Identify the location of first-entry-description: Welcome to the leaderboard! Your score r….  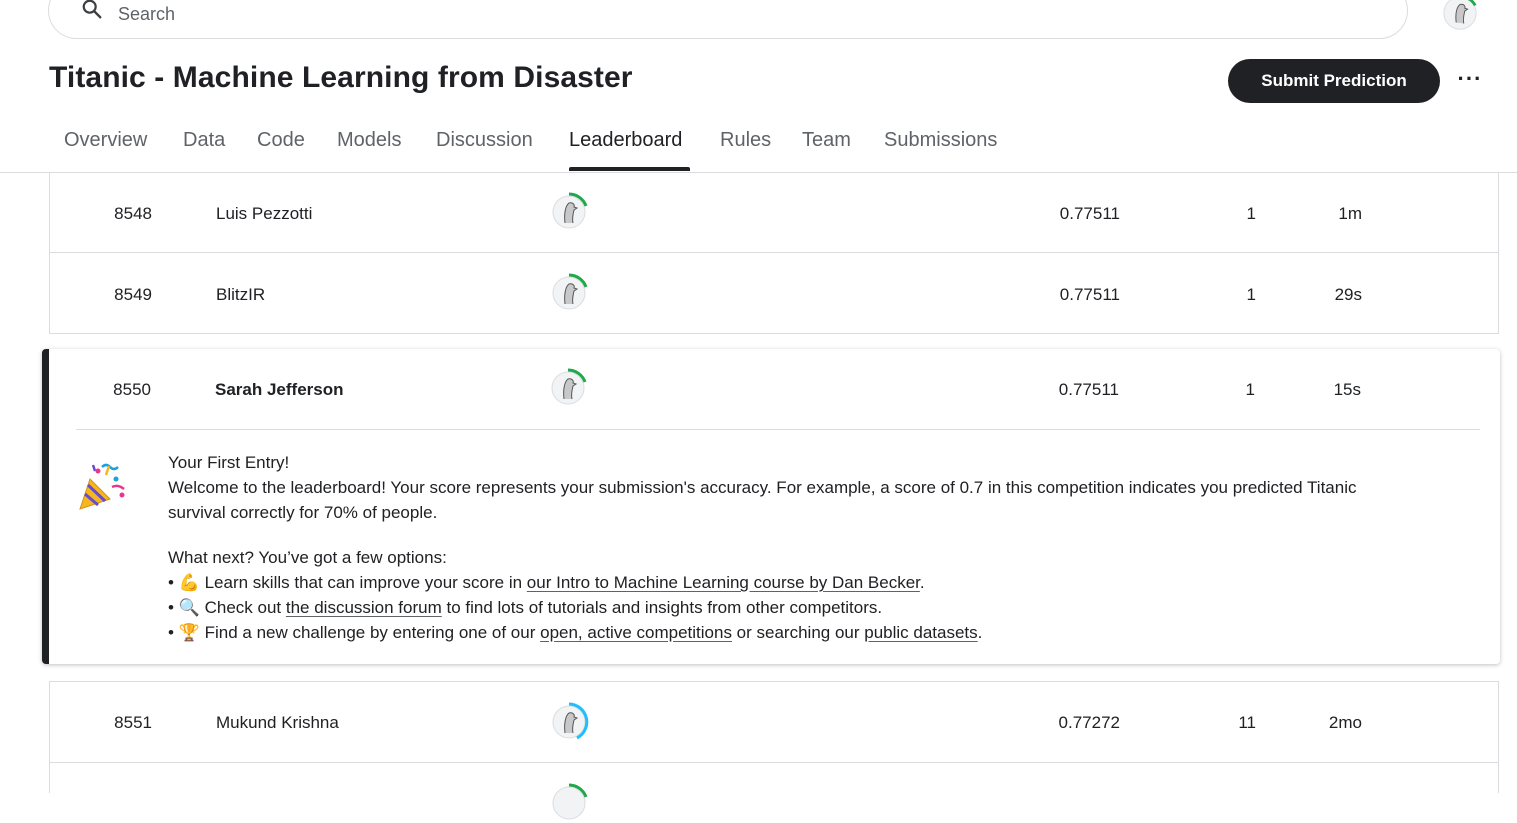
(762, 487).